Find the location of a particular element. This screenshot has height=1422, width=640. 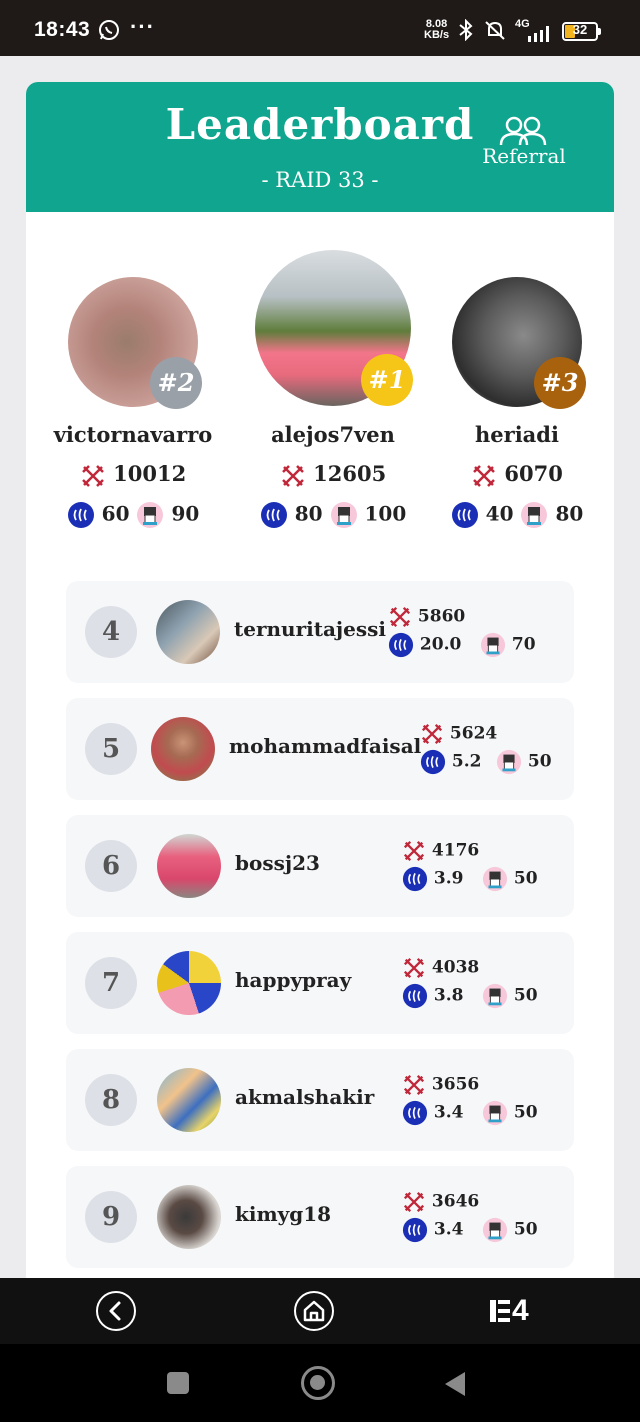

system-navigation-bar is located at coordinates (320, 1383).